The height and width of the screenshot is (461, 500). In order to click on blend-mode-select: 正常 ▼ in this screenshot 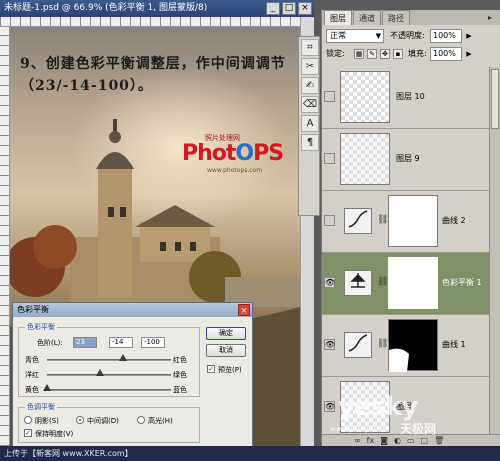, I will do `click(355, 36)`.